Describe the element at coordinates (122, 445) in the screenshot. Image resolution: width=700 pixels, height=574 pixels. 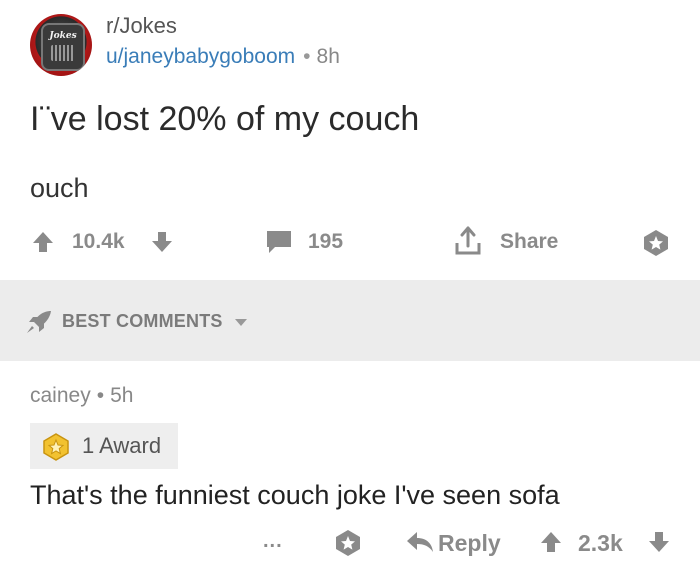
I see `award-label: 1 Award` at that location.